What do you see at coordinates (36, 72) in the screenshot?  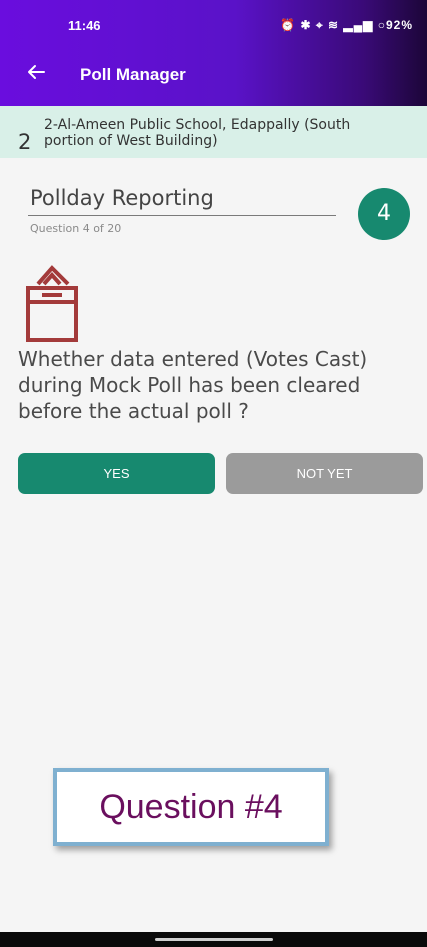 I see `back-arrow-icon` at bounding box center [36, 72].